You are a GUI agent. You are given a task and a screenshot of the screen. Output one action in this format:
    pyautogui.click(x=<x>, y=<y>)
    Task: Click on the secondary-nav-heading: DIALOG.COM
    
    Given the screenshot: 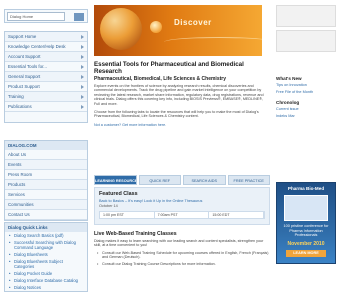 What is the action you would take?
    pyautogui.click(x=46, y=145)
    